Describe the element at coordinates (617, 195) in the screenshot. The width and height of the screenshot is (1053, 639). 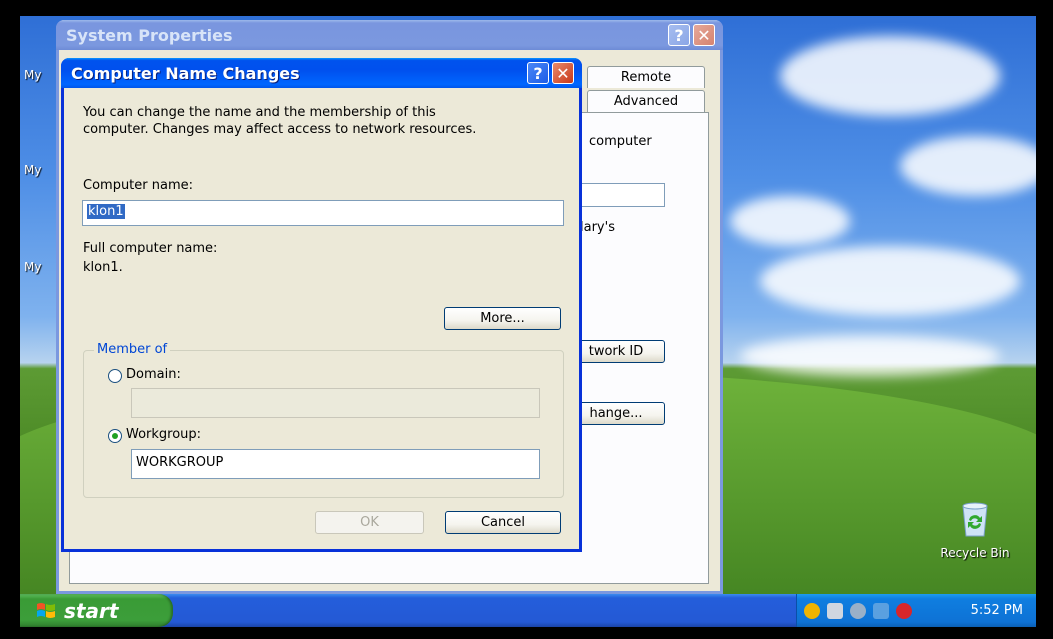
I see `computer-description-input` at that location.